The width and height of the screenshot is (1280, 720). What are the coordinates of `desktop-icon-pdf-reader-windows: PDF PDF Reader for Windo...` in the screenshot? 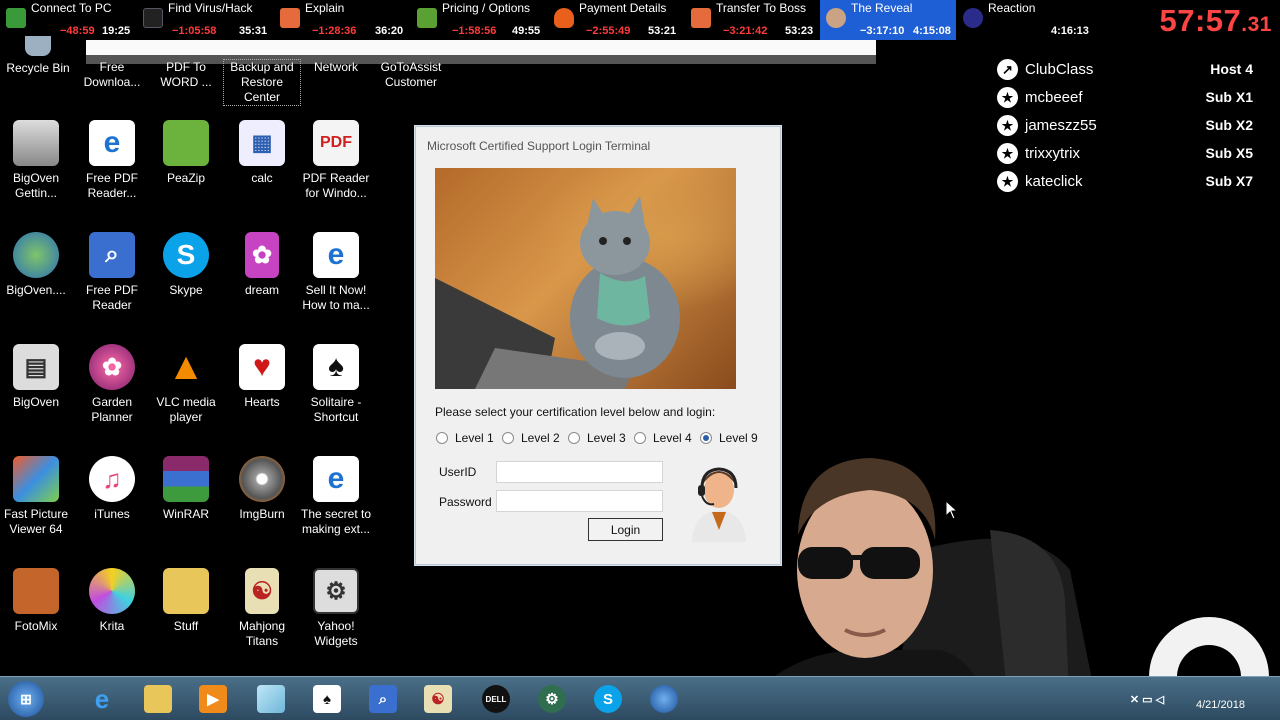 It's located at (336, 160).